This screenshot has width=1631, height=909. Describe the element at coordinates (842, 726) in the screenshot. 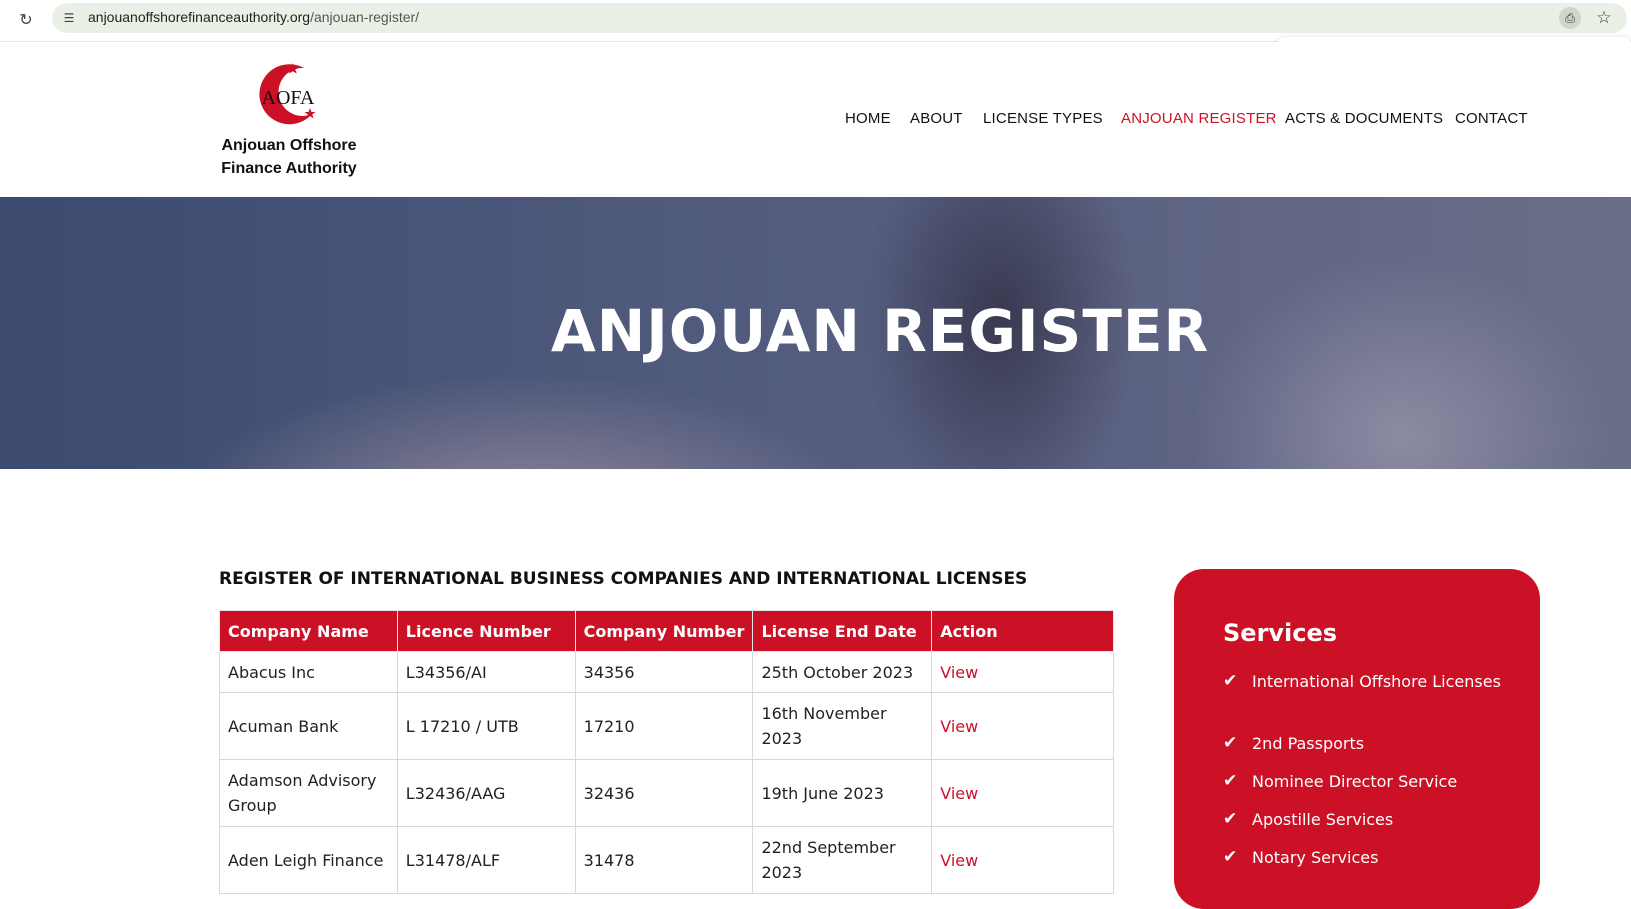

I see `license-end-date-cell: 16th November 2023` at that location.